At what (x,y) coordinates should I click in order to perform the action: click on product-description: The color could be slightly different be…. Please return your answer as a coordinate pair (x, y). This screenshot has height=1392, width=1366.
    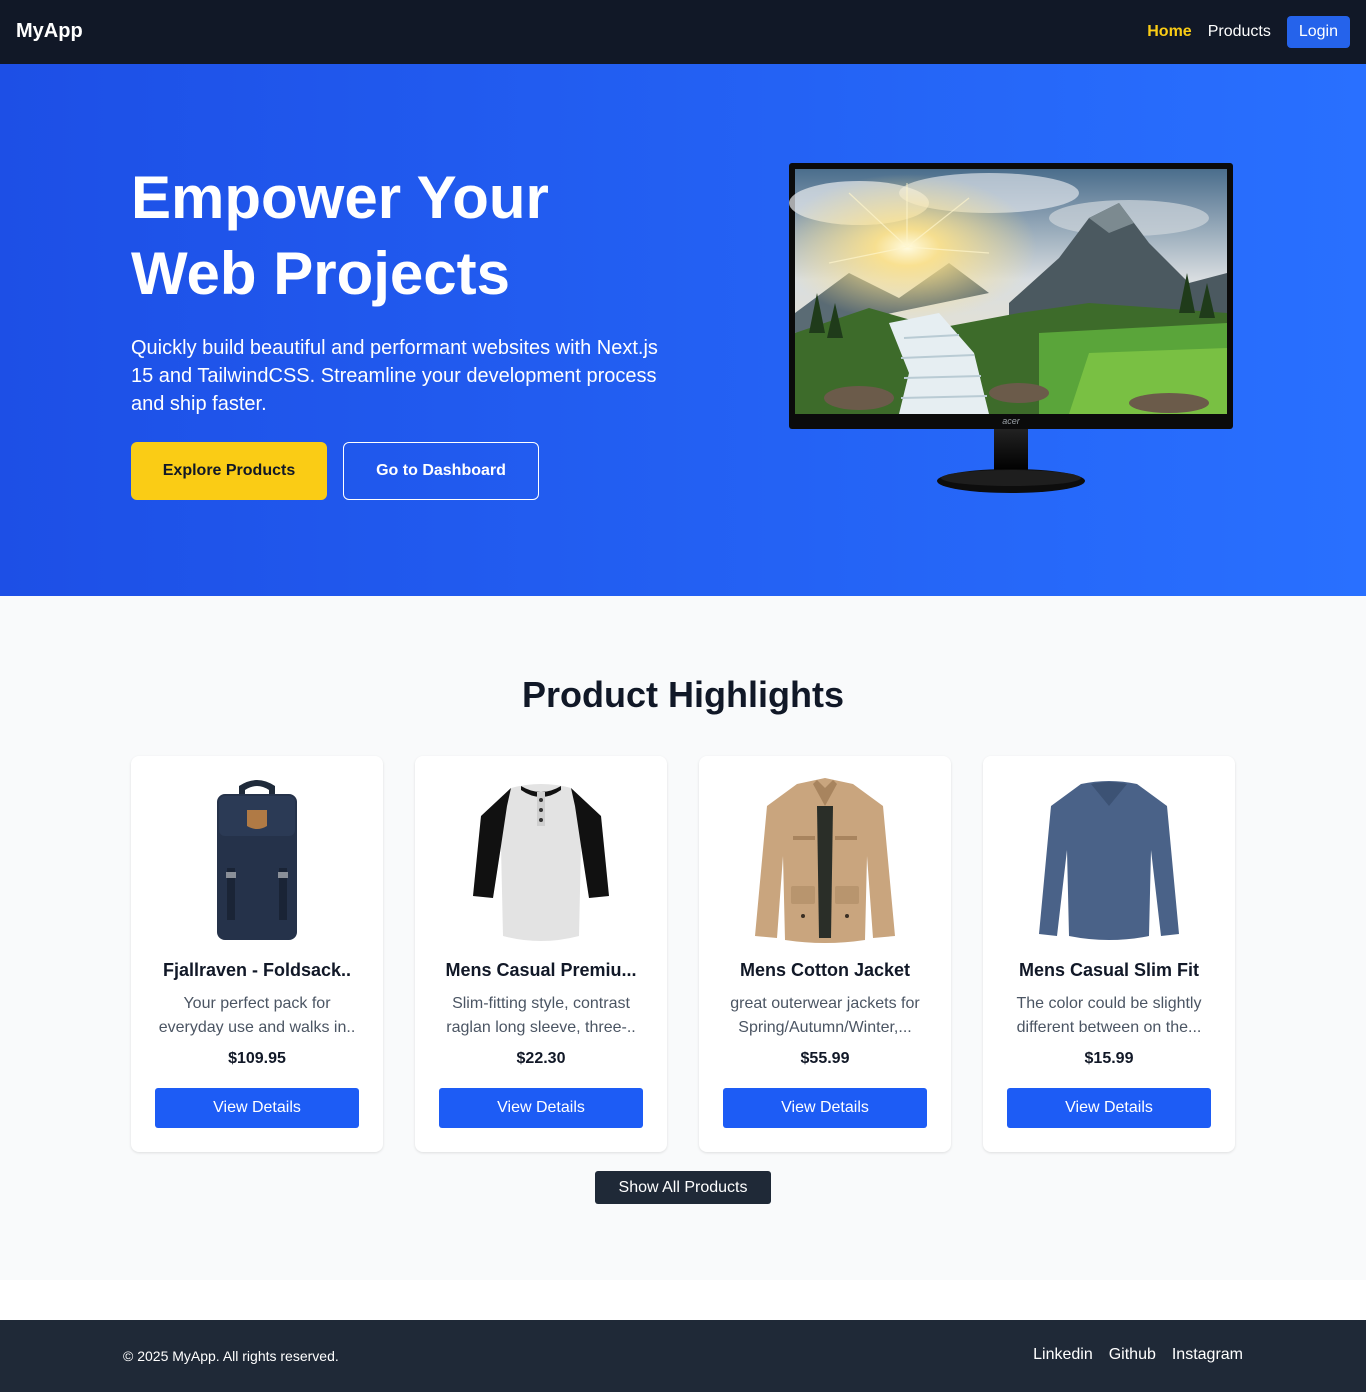
    Looking at the image, I should click on (1109, 1015).